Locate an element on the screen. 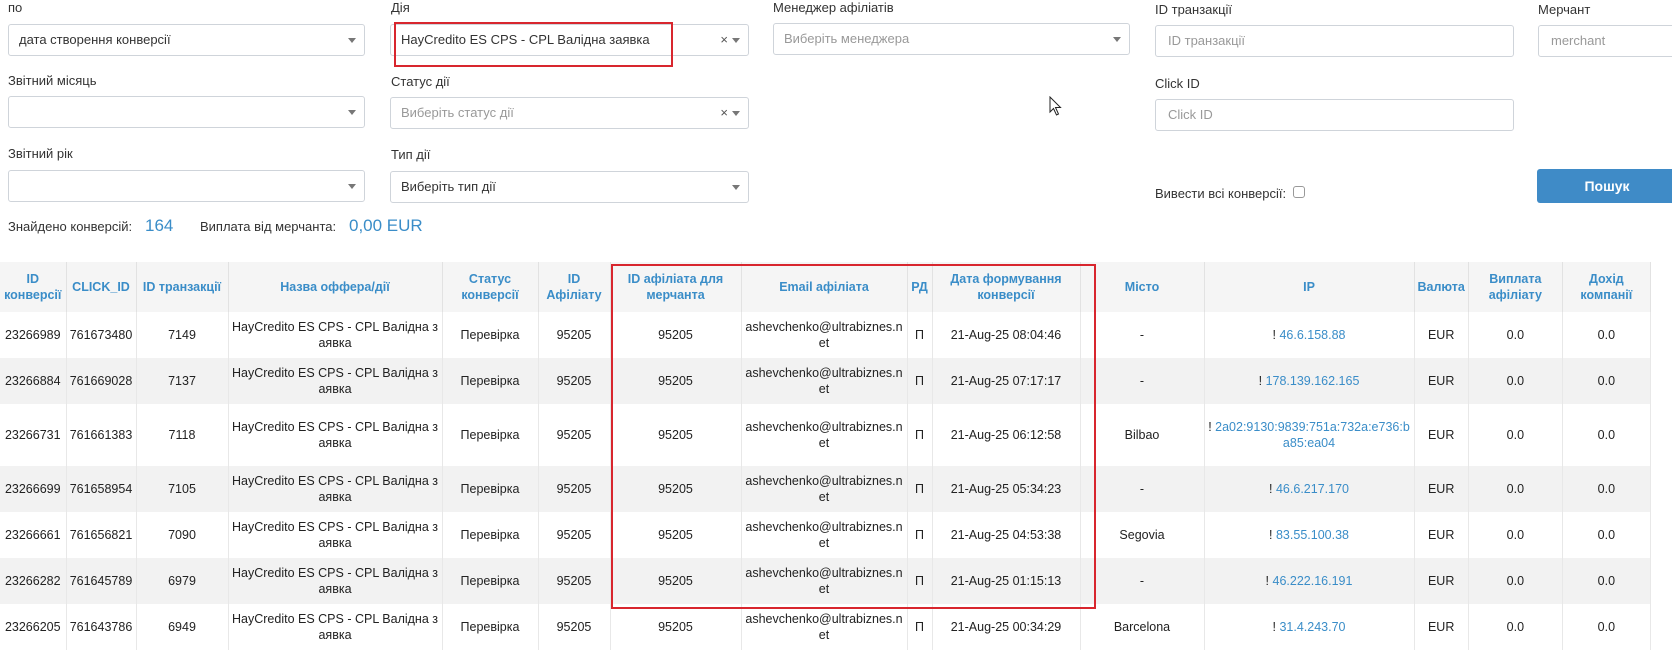 The height and width of the screenshot is (651, 1672). ip-link: 83.55.100.38 is located at coordinates (1312, 535).